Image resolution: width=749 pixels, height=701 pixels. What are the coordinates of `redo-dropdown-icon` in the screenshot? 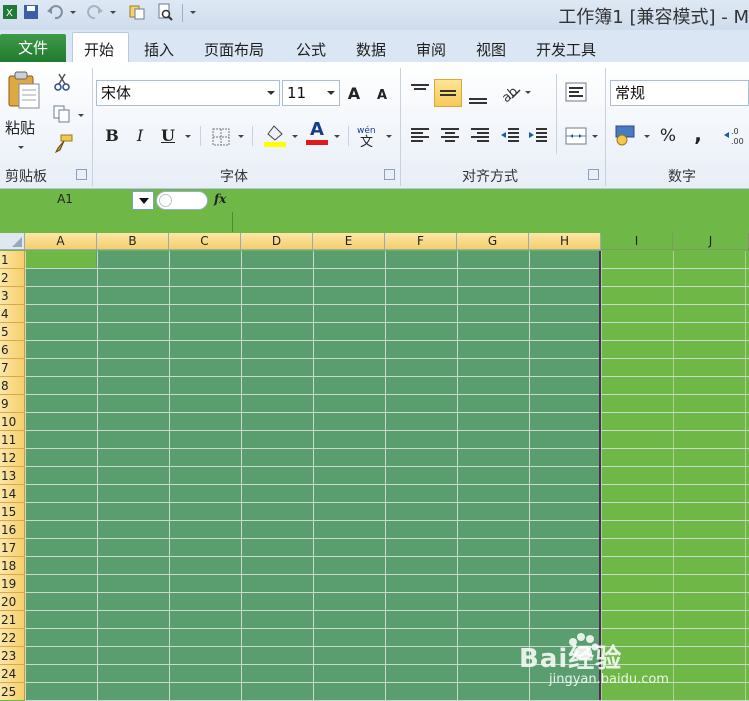 It's located at (113, 12).